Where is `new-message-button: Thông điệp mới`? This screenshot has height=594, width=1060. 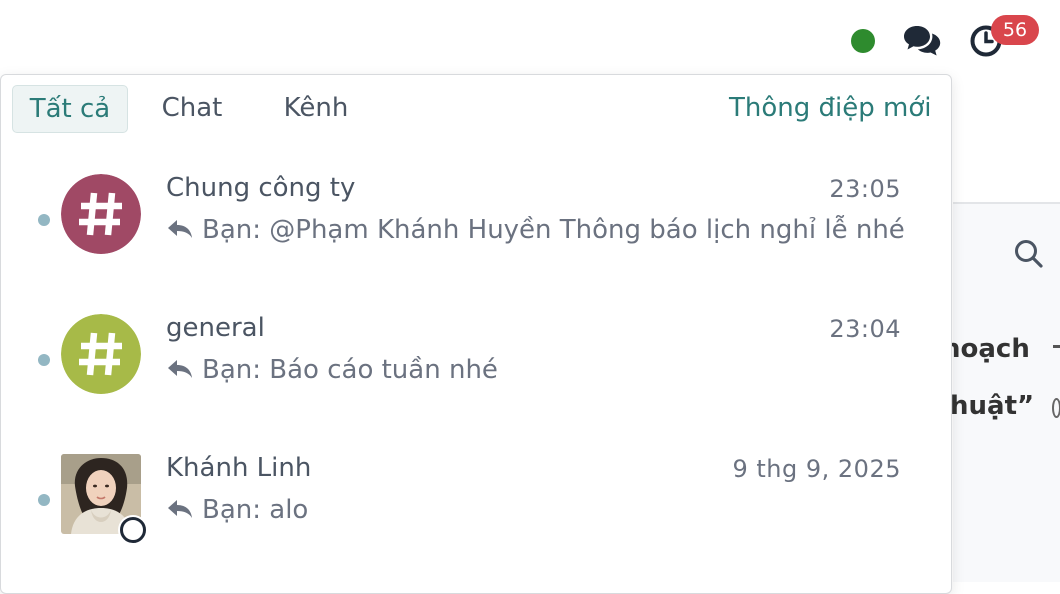 new-message-button: Thông điệp mới is located at coordinates (830, 108).